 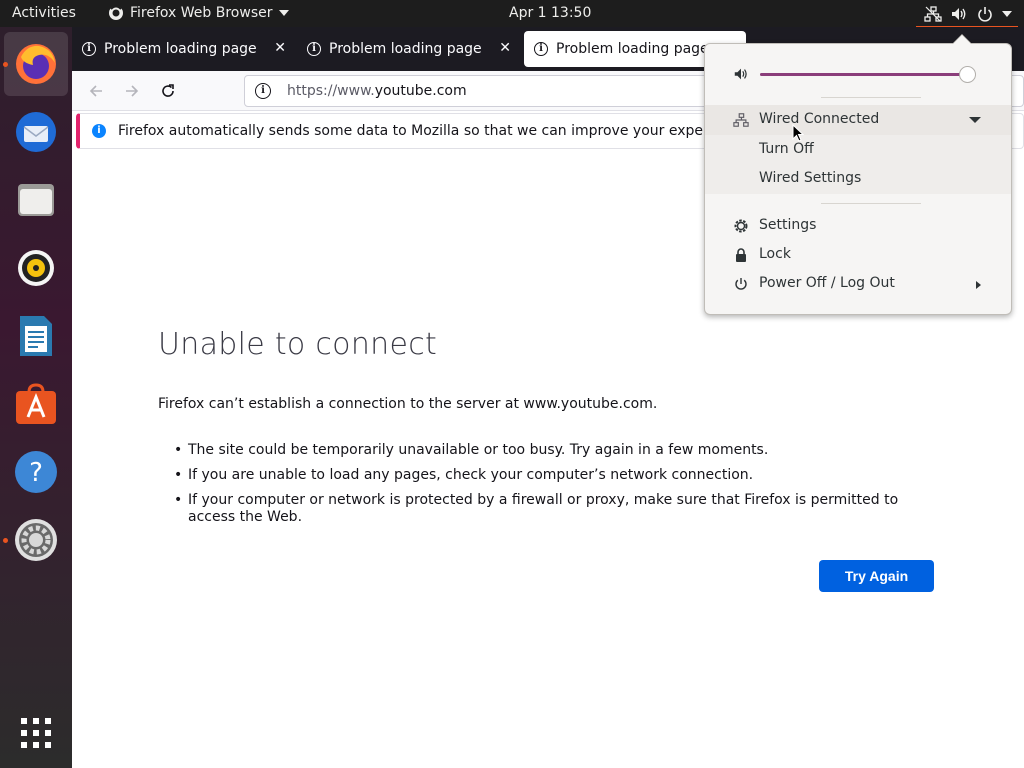 What do you see at coordinates (420, 91) in the screenshot?
I see `url-host: youtube.com` at bounding box center [420, 91].